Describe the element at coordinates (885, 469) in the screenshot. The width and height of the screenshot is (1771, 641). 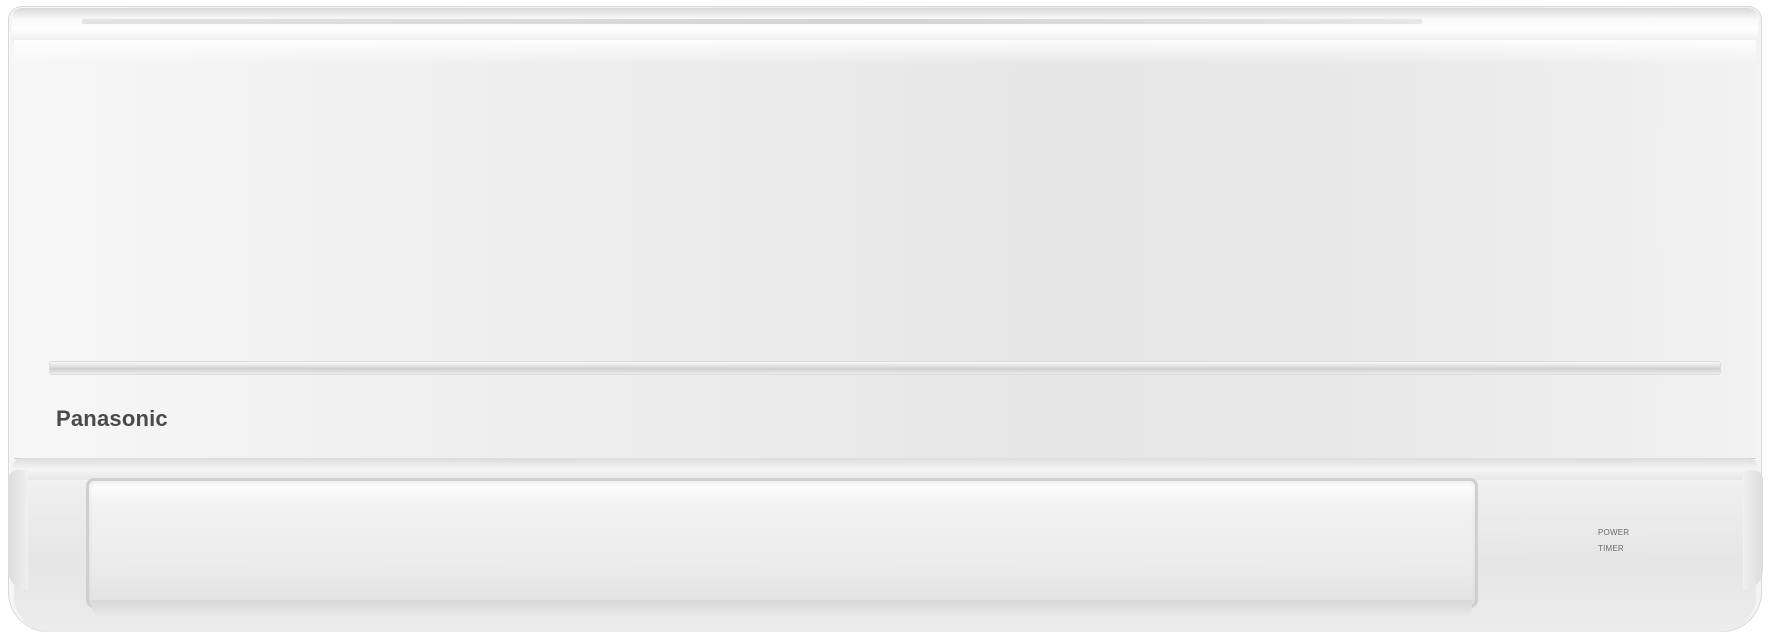
I see `lower-lip` at that location.